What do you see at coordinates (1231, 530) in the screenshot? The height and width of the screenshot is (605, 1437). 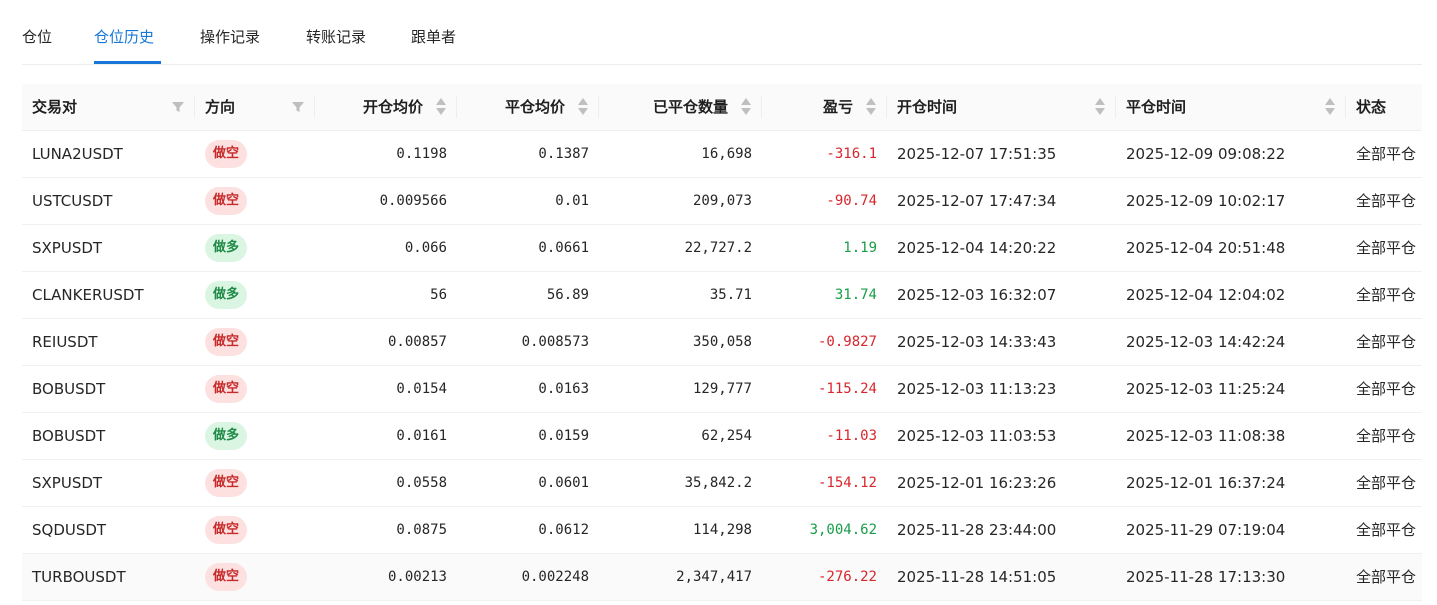 I see `cell-close-time: 2025-11-29 07:19:04` at bounding box center [1231, 530].